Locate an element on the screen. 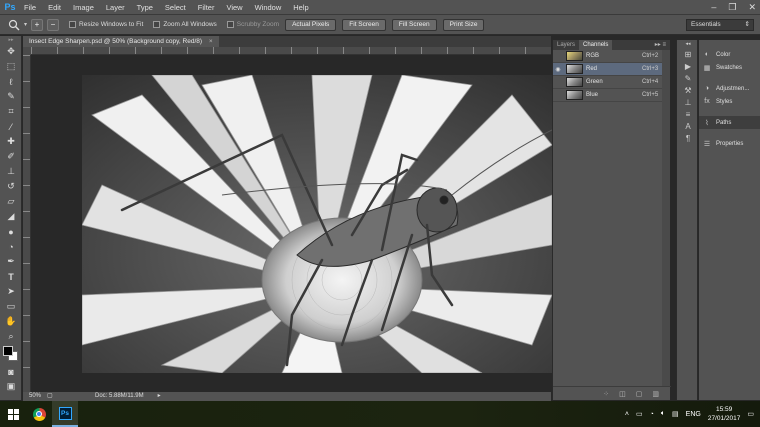  rectangle-tool-icon: ▭ is located at coordinates (11, 306).